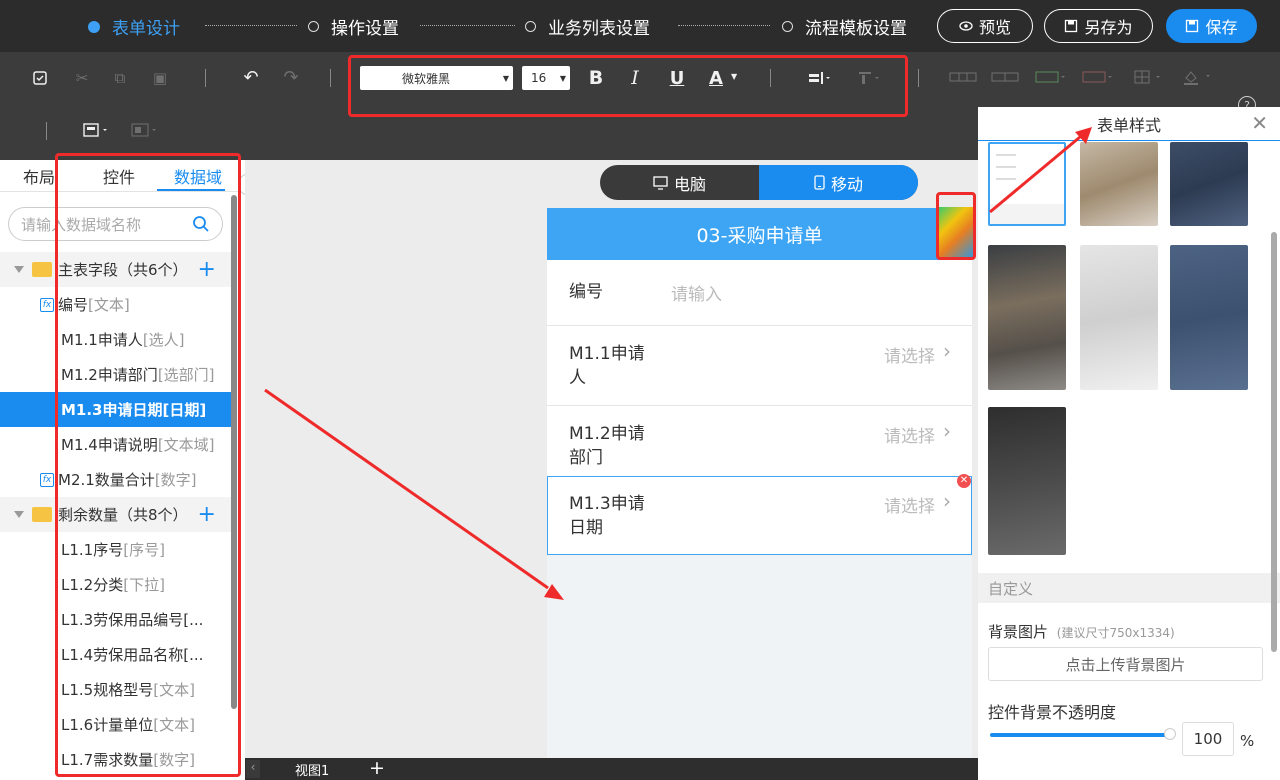 The width and height of the screenshot is (1280, 780). I want to click on field-label: M1.2申请 部门, so click(607, 446).